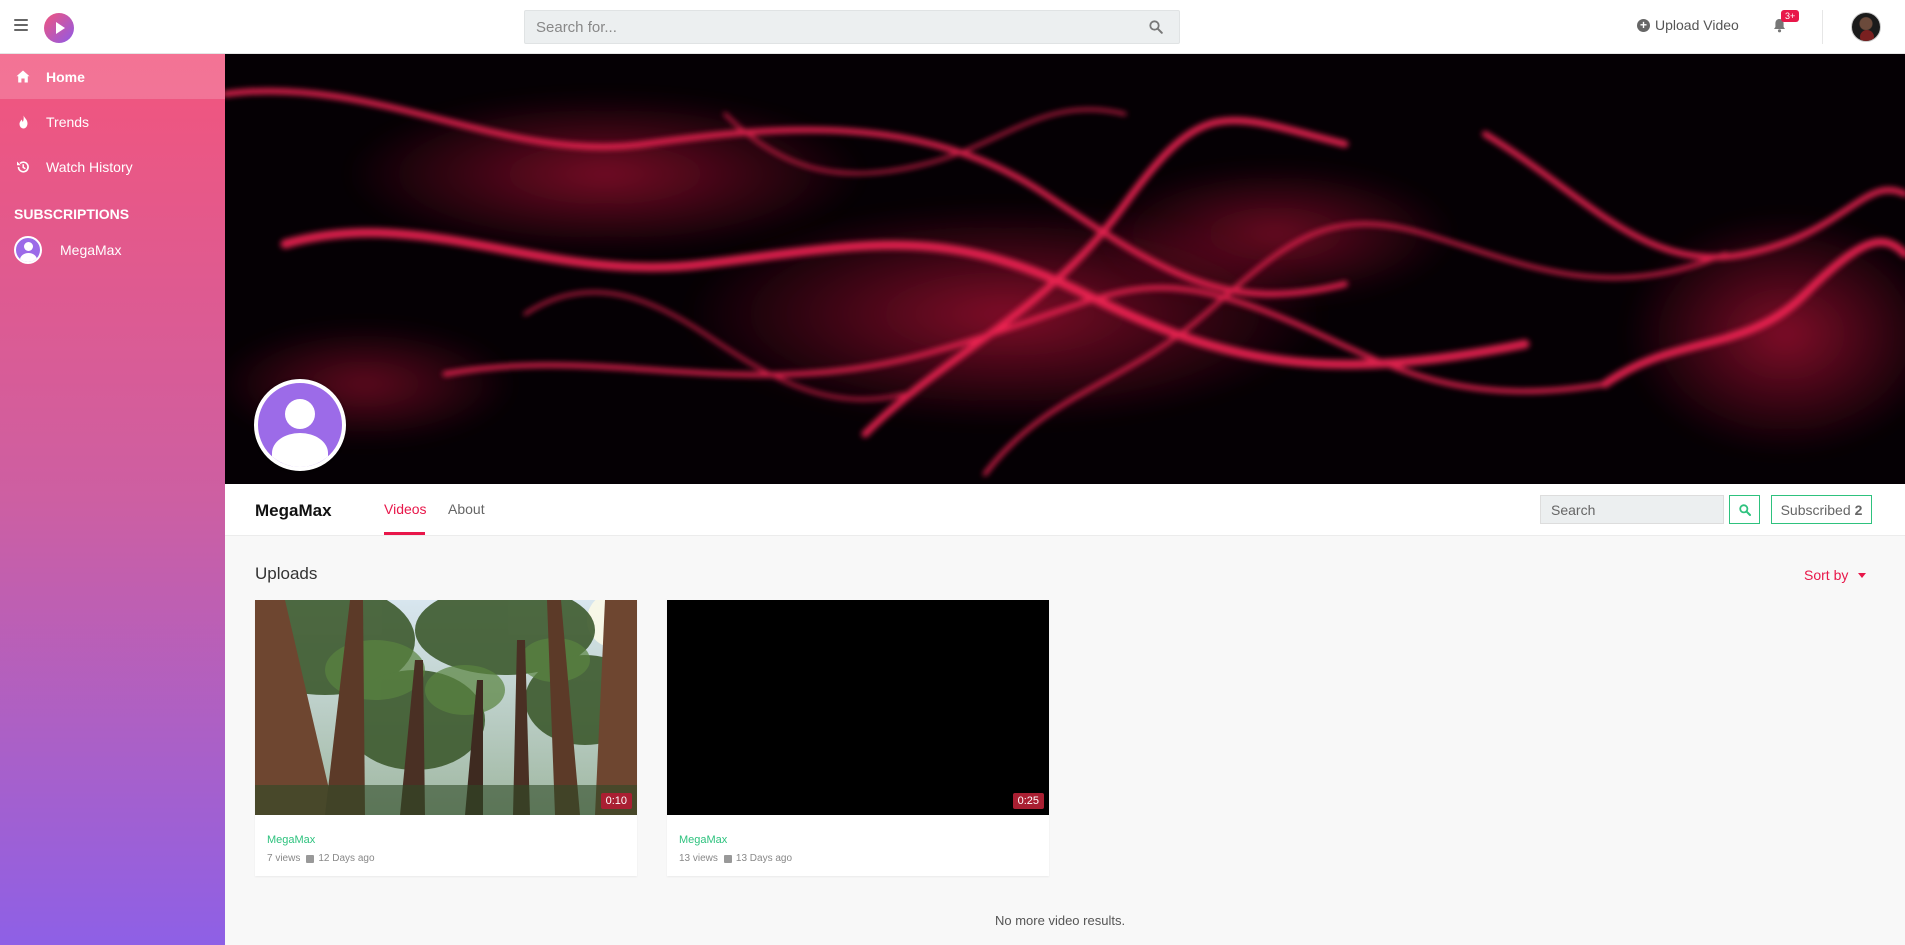 Image resolution: width=1905 pixels, height=945 pixels. What do you see at coordinates (346, 858) in the screenshot?
I see `video-date: 12 Days ago` at bounding box center [346, 858].